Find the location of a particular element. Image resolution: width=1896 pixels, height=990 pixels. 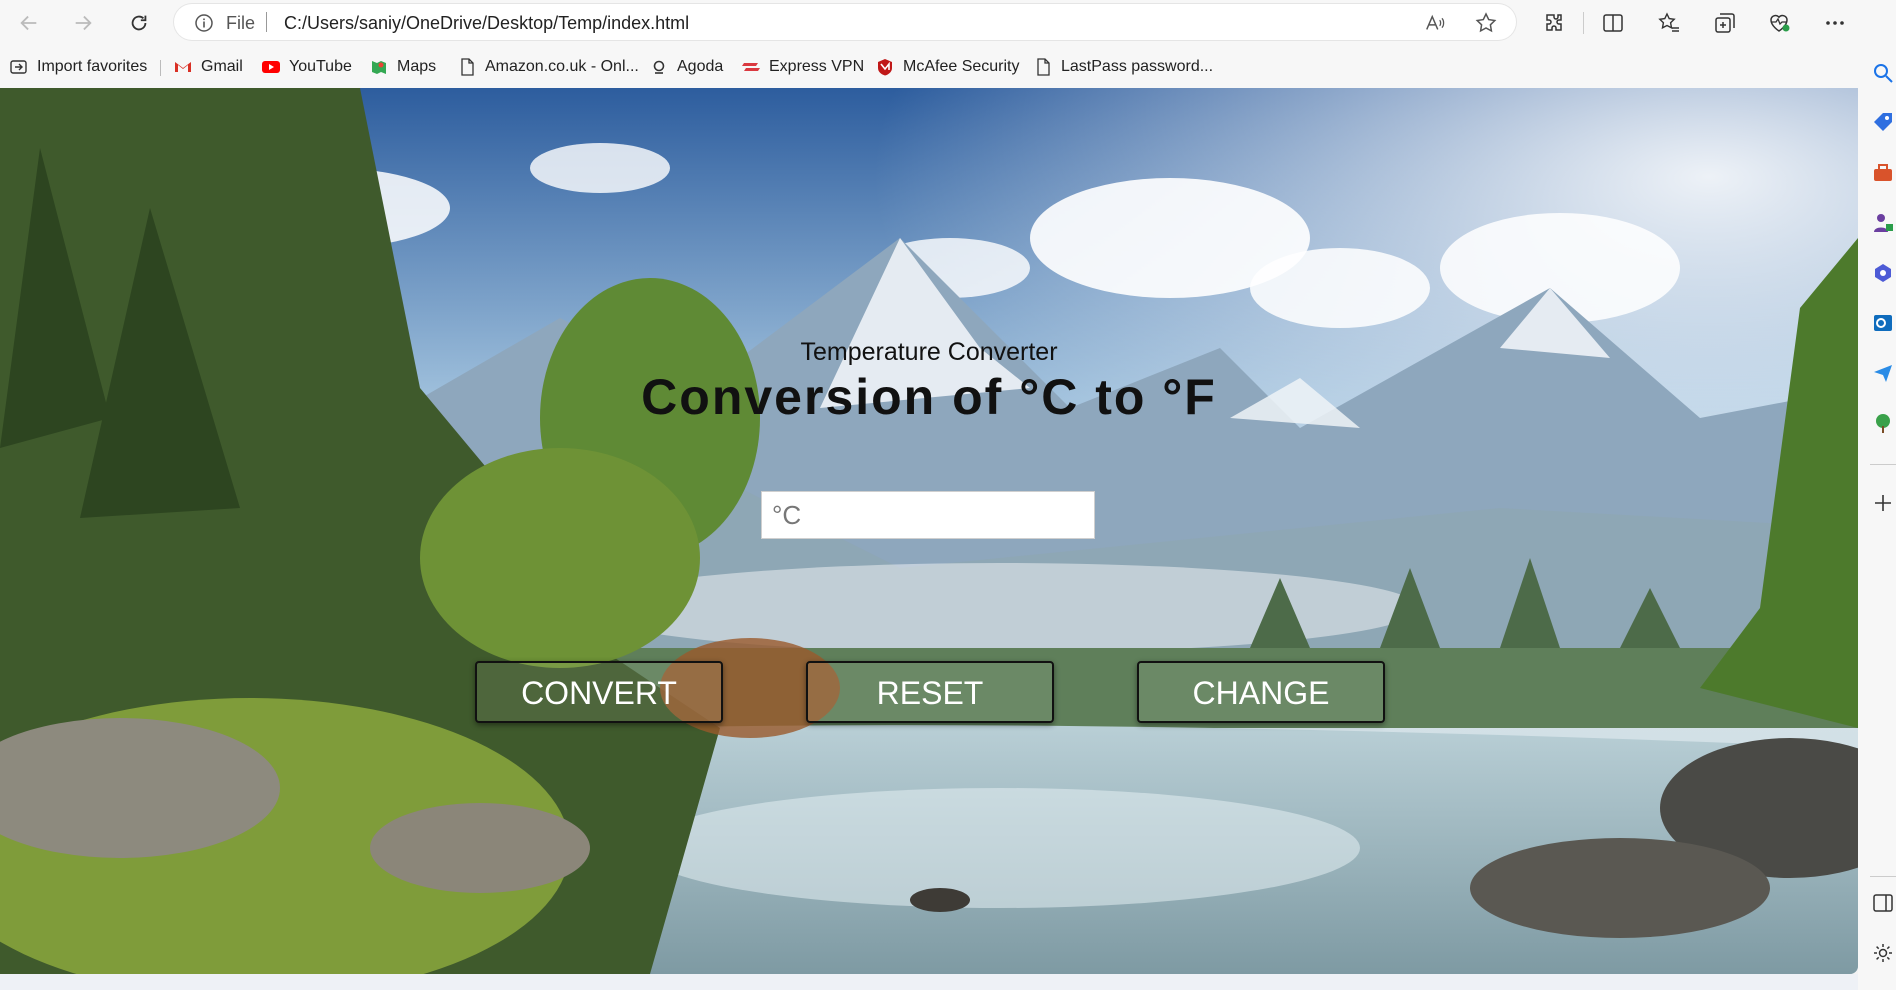

more-dots-icon is located at coordinates (1835, 23).